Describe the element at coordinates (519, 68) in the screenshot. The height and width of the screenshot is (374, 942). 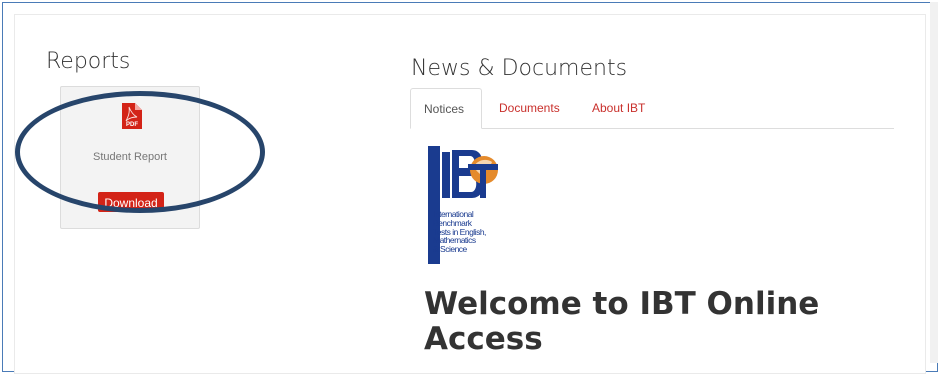
I see `news-documents-heading: News & Documents` at that location.